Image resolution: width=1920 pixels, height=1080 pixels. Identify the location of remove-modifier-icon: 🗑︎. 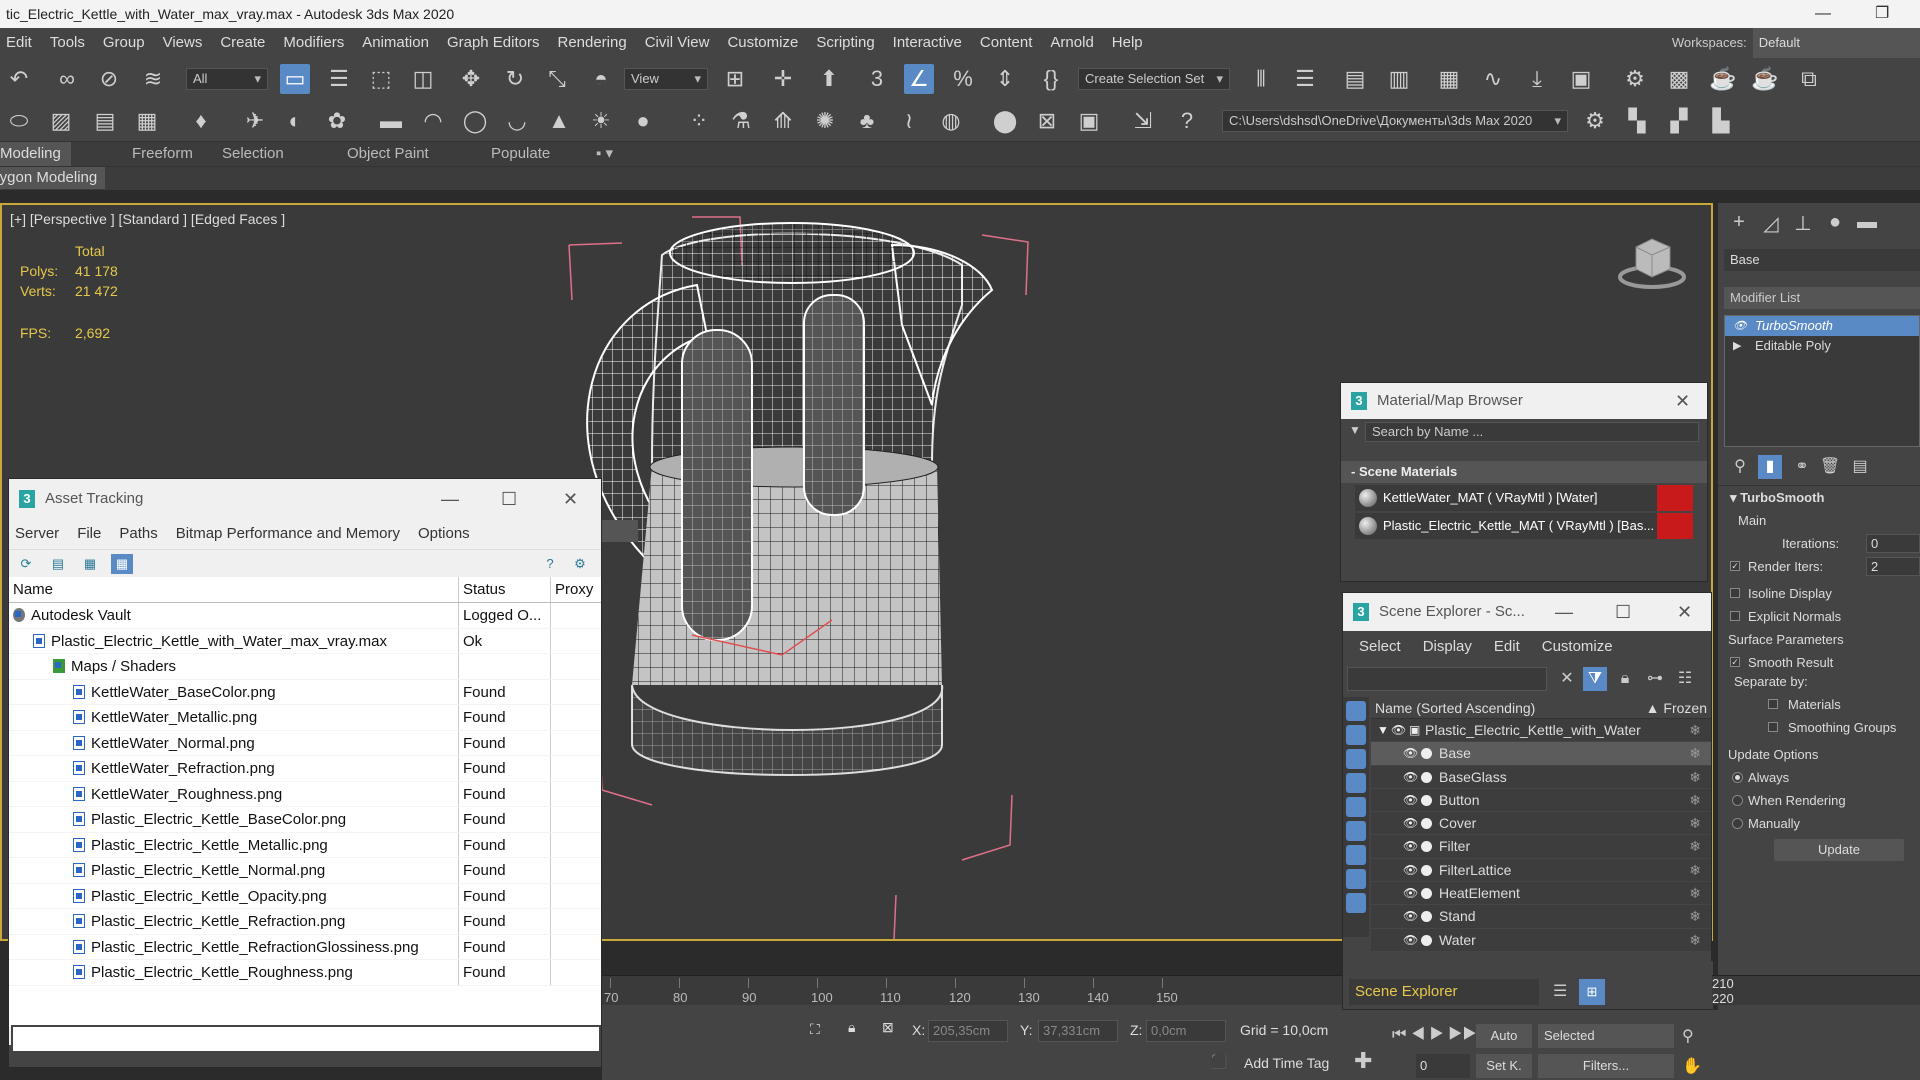
(1830, 467).